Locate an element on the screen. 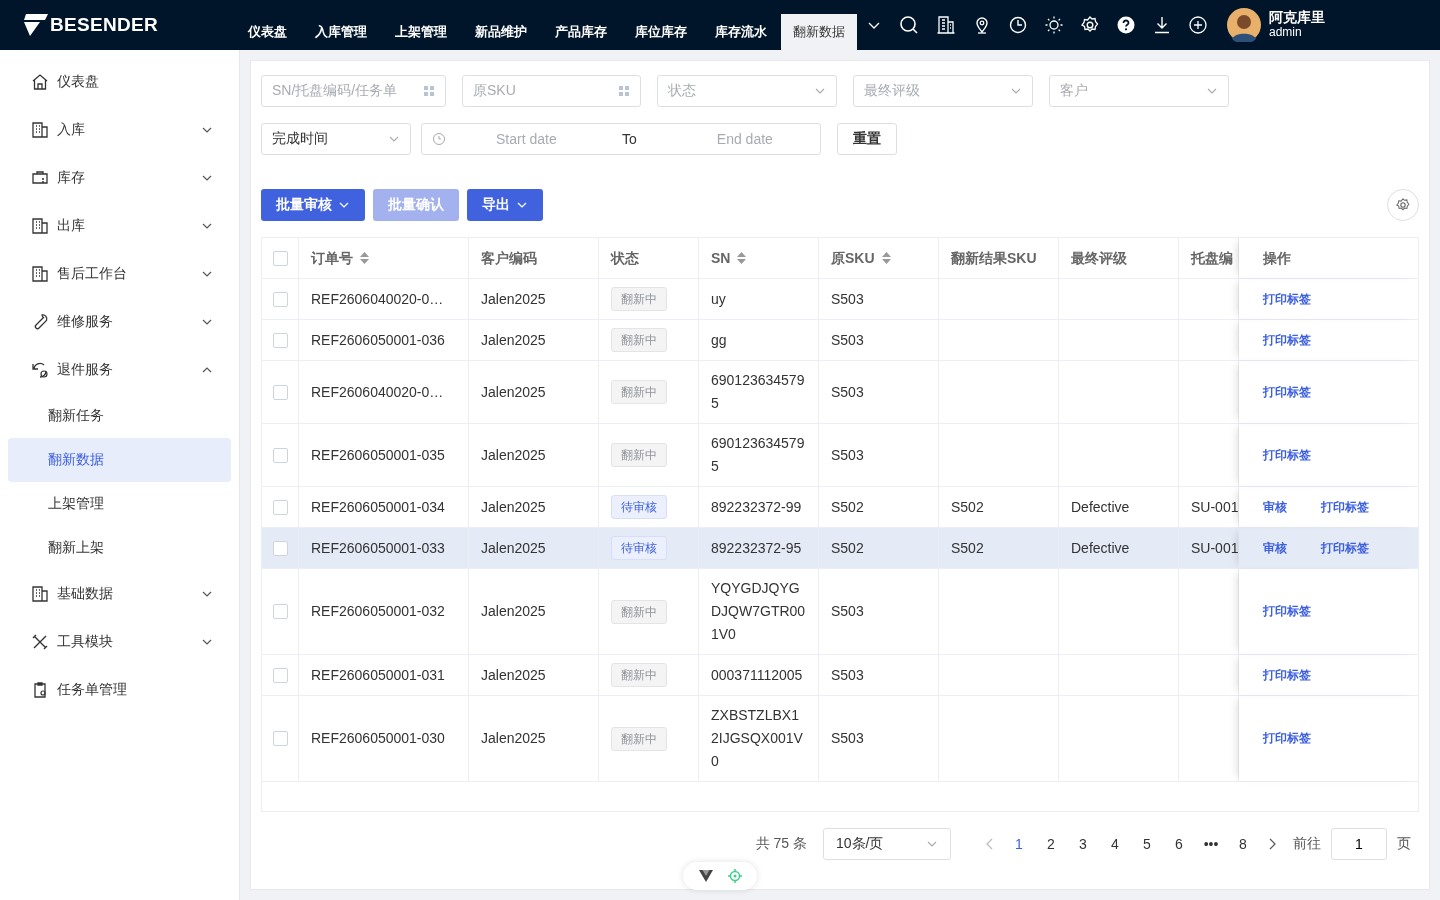  sidebar-item: 出库 is located at coordinates (119, 226).